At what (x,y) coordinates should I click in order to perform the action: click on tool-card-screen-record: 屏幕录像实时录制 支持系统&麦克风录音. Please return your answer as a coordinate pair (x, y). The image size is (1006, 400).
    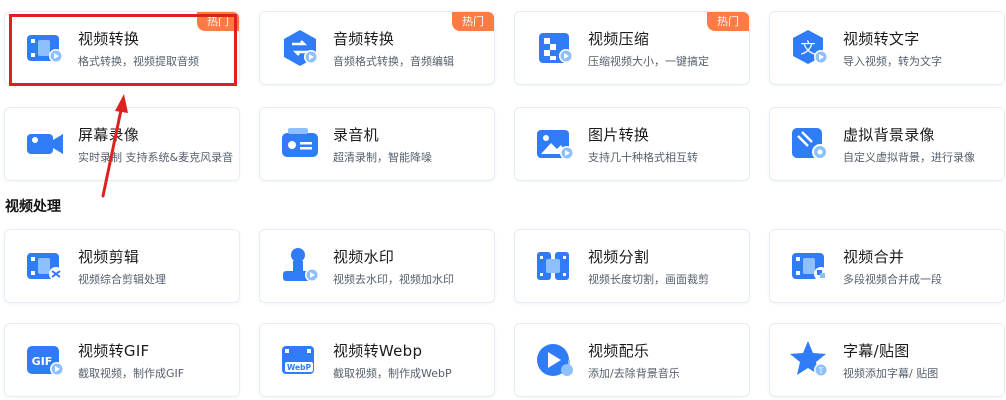
    Looking at the image, I should click on (122, 144).